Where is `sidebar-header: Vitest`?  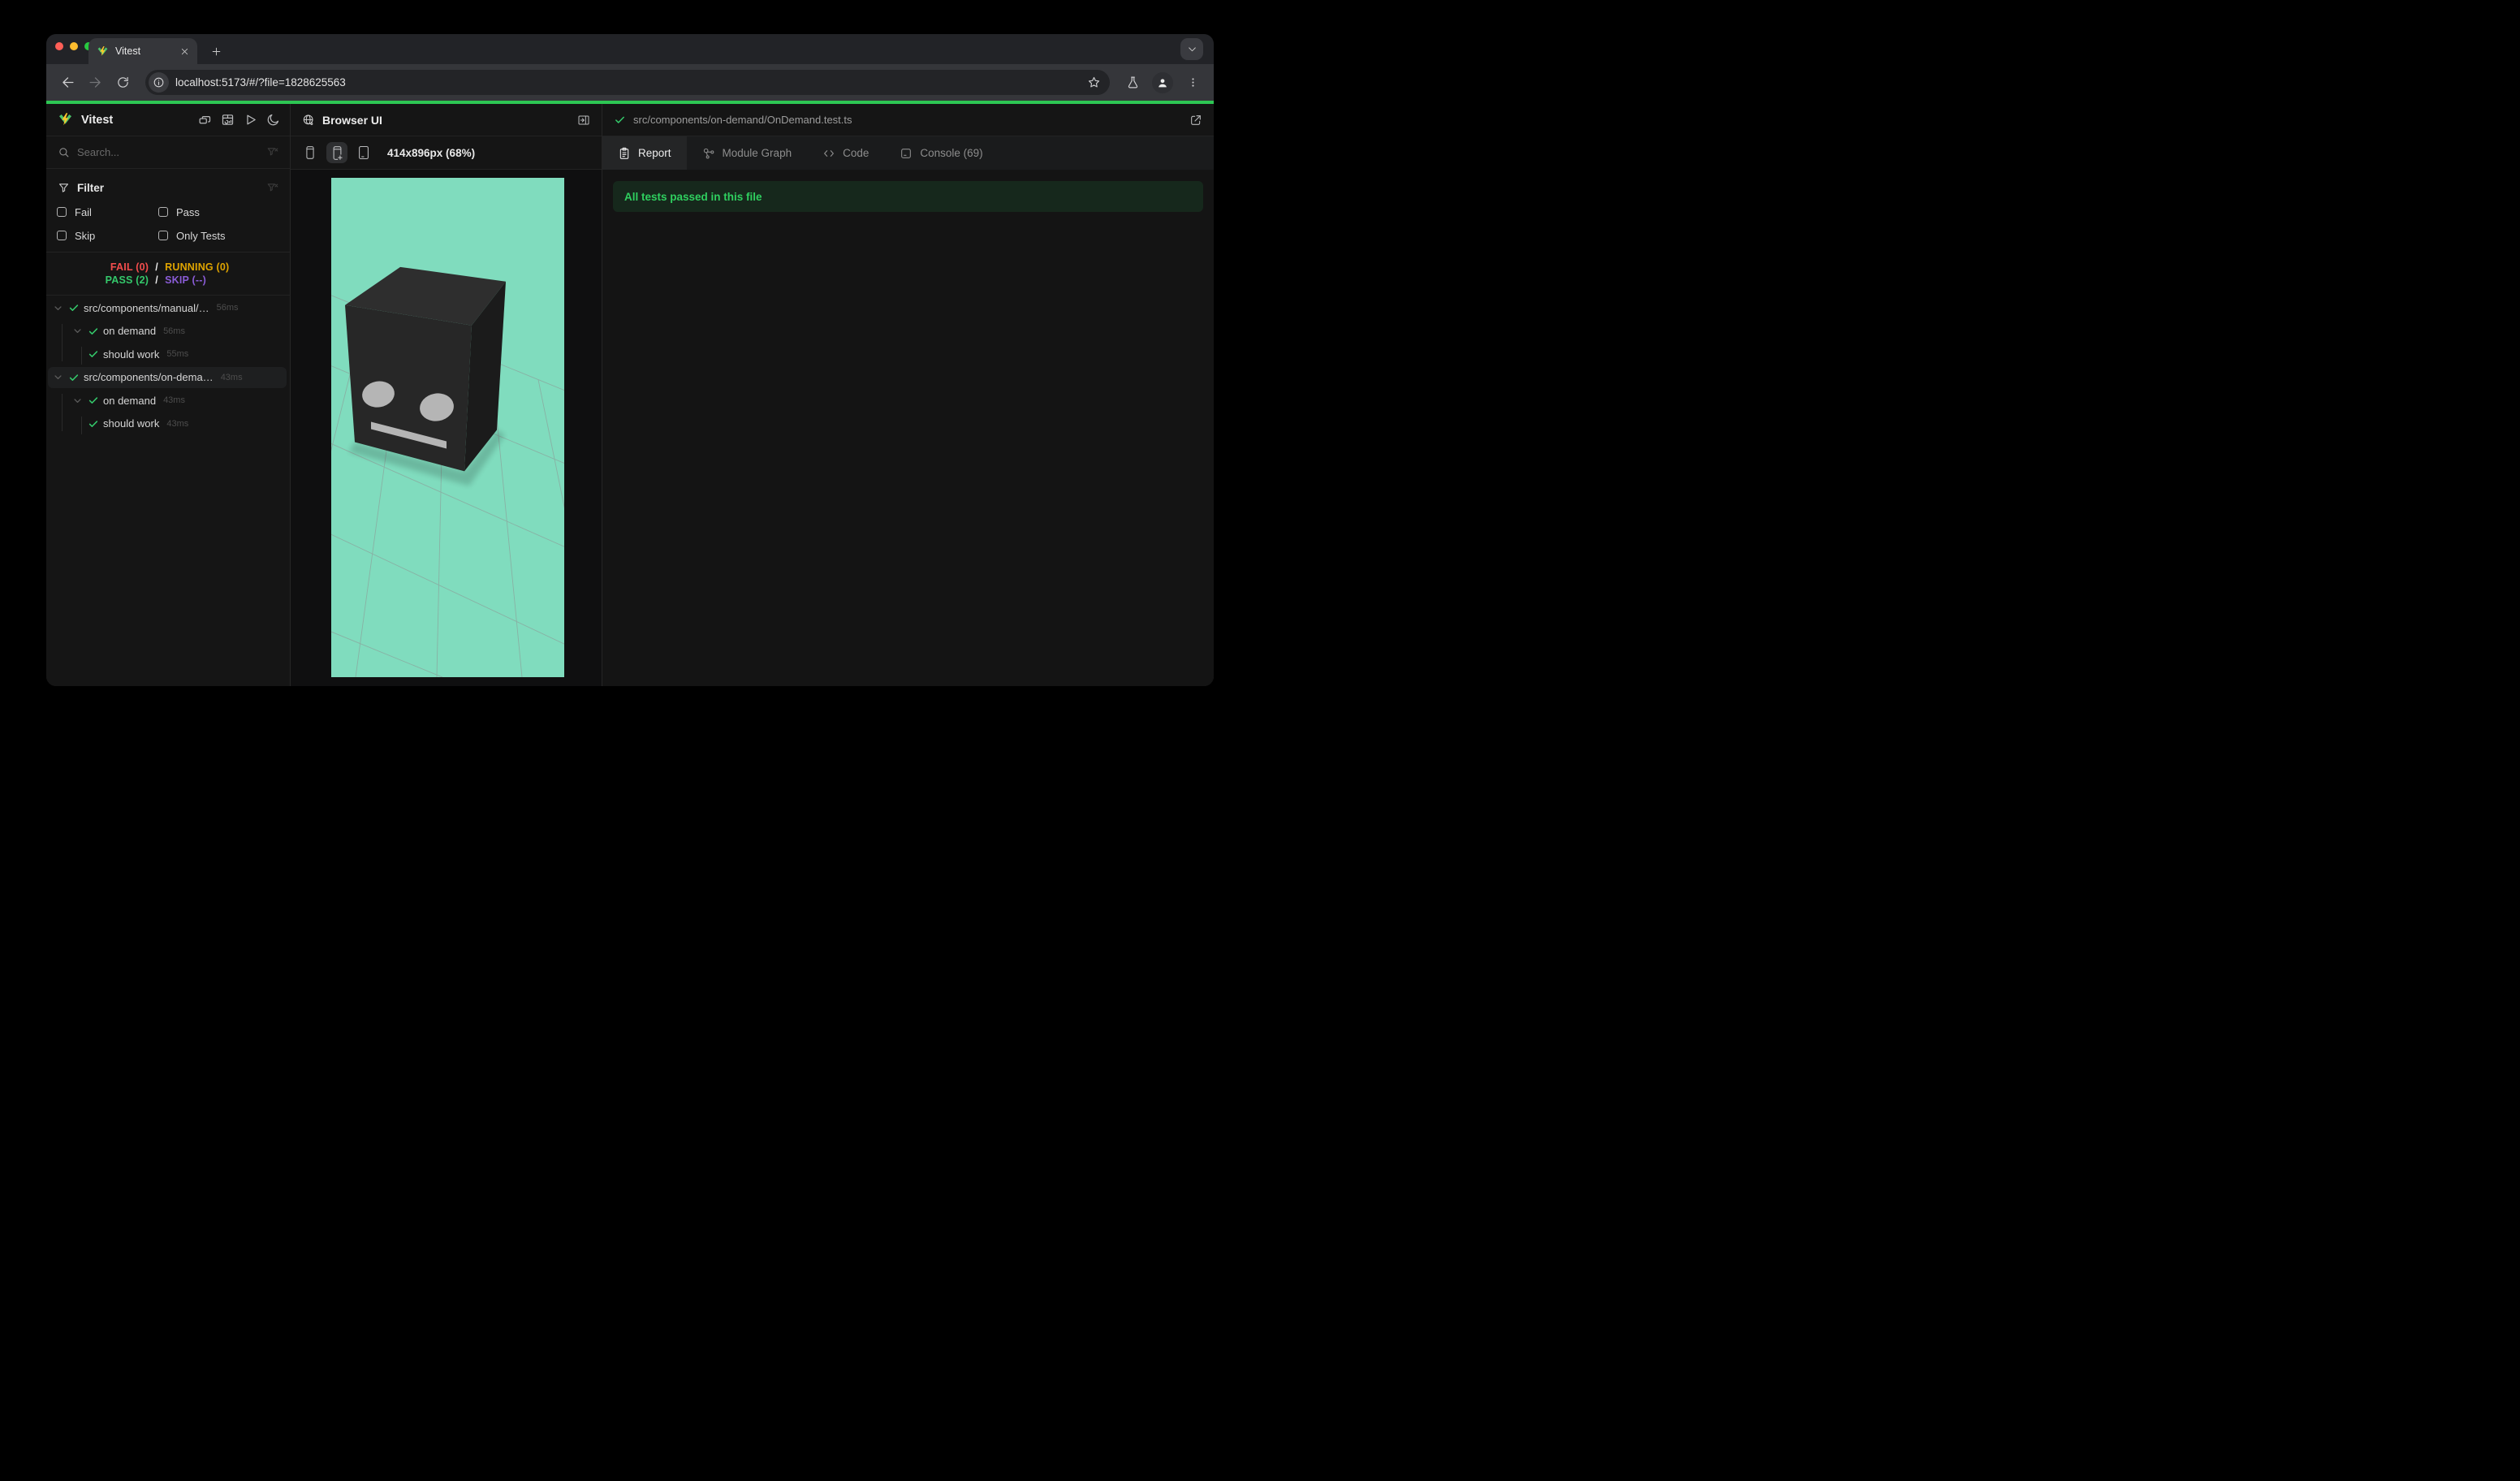
sidebar-header: Vitest is located at coordinates (168, 120).